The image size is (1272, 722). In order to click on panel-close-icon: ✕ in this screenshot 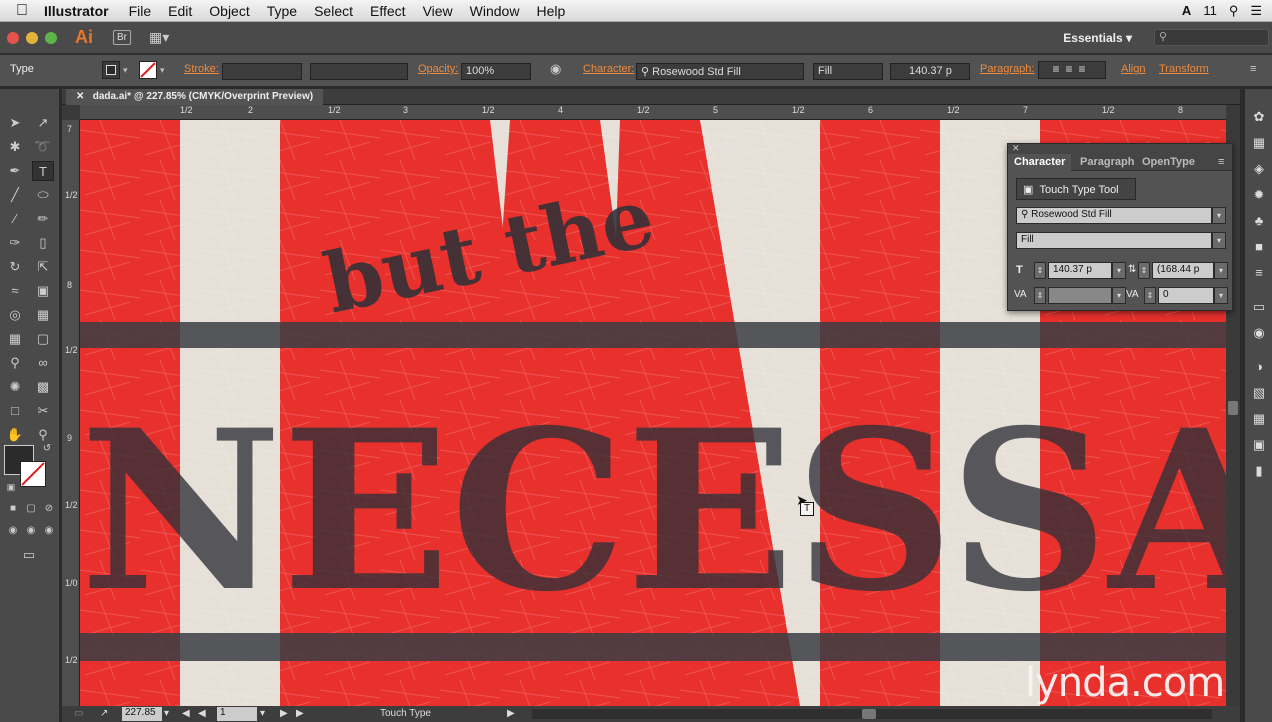, I will do `click(1016, 148)`.